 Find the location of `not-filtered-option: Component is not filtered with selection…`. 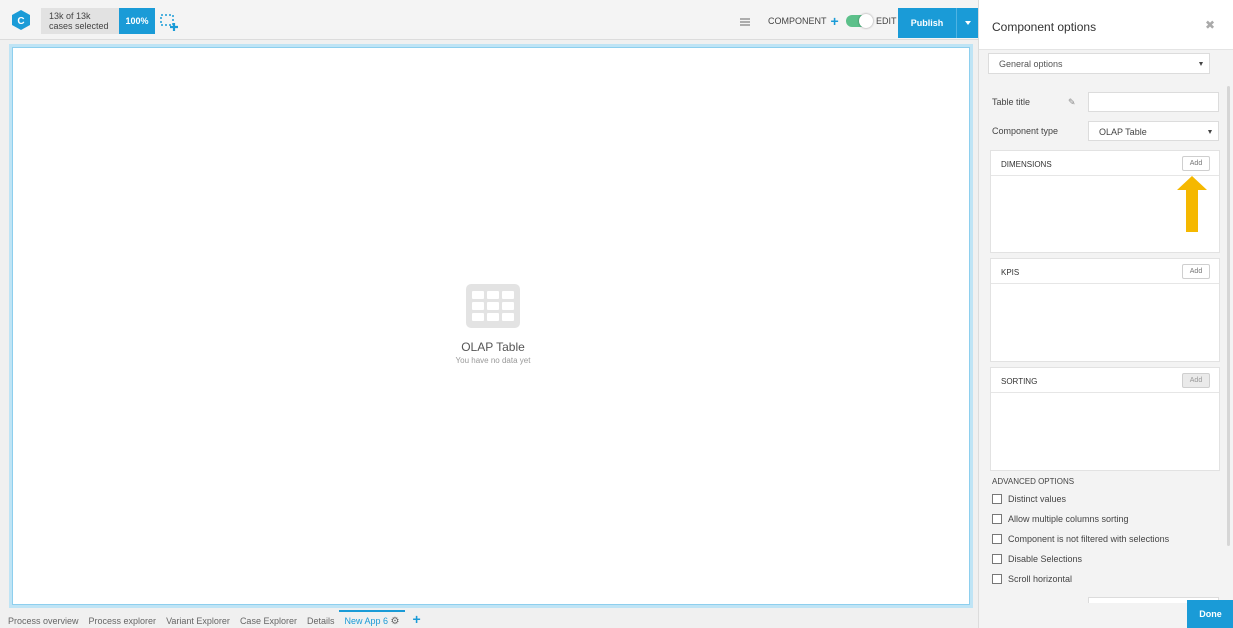

not-filtered-option: Component is not filtered with selection… is located at coordinates (1080, 539).